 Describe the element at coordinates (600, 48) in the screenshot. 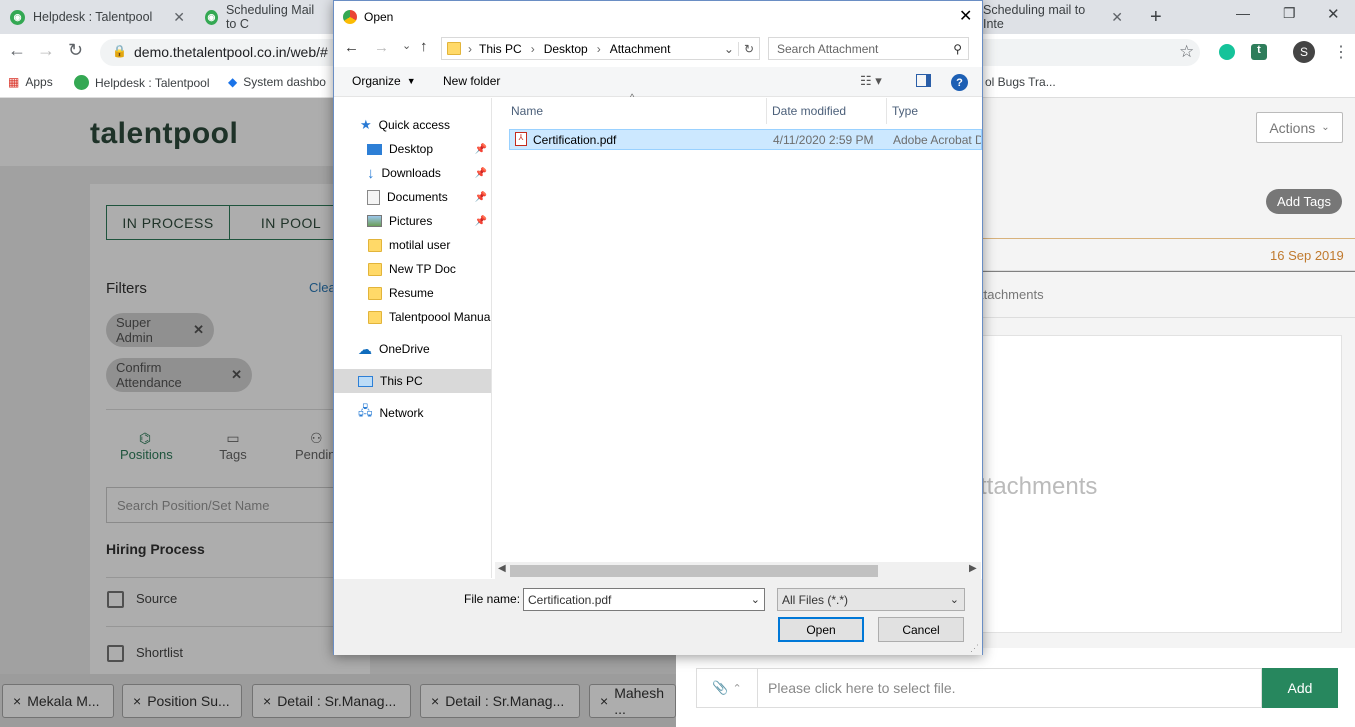

I see `dialog-address-bar: › This PC › Desktop › Attachment ⌄ ↻` at that location.